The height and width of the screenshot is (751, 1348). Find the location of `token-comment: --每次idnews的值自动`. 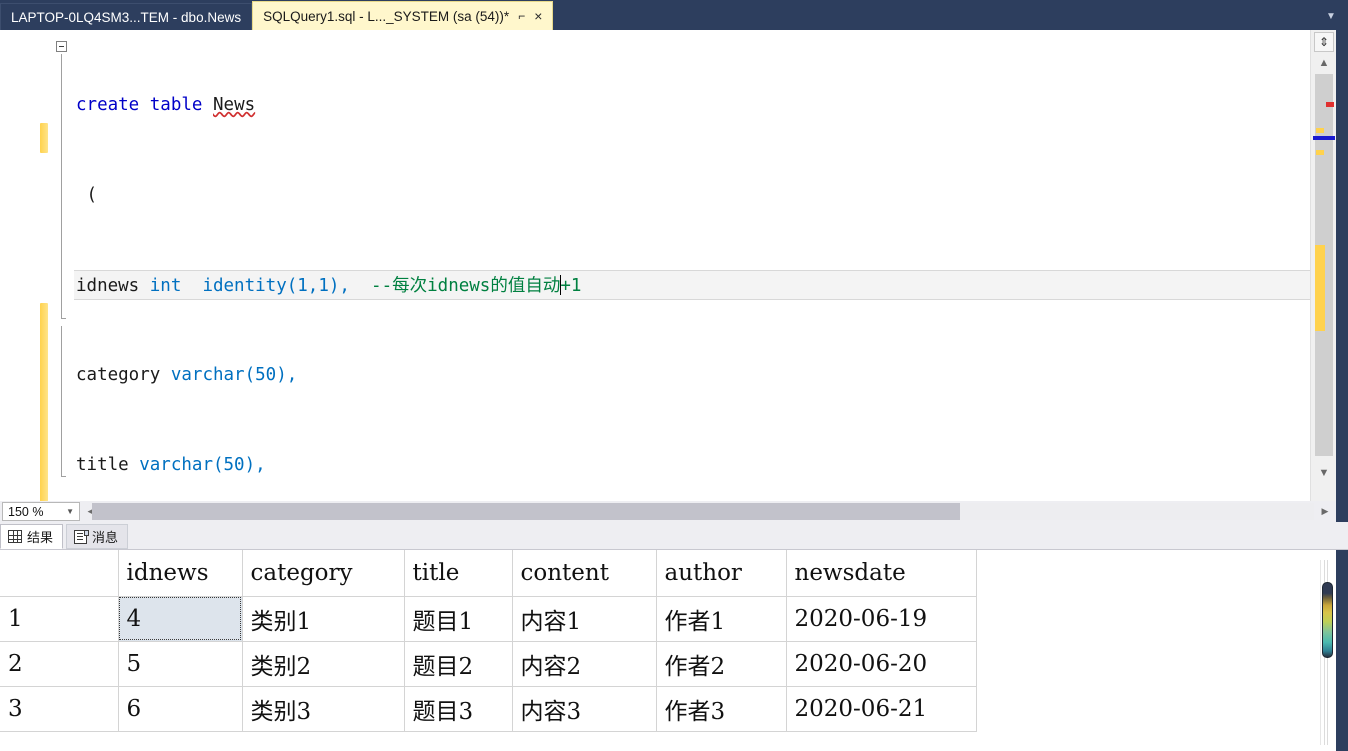

token-comment: --每次idnews的值自动 is located at coordinates (466, 286).